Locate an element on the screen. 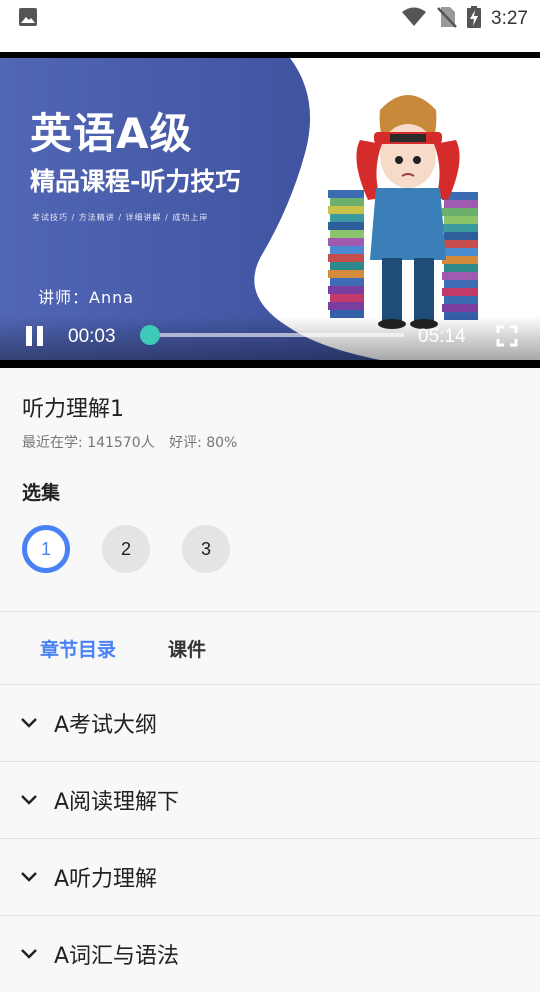 This screenshot has width=540, height=992. wifi-icon is located at coordinates (414, 19).